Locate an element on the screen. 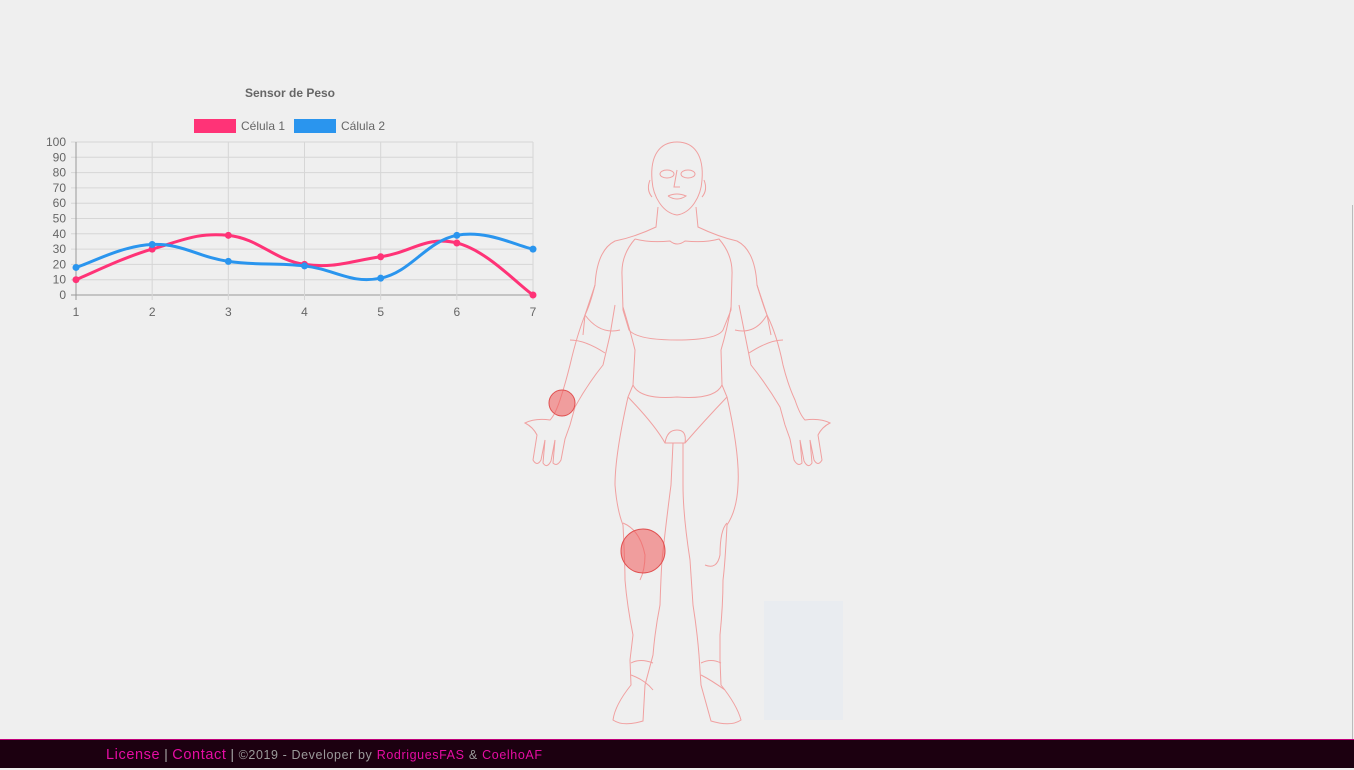 The width and height of the screenshot is (1354, 770). y-tick-label: 80 is located at coordinates (60, 173).